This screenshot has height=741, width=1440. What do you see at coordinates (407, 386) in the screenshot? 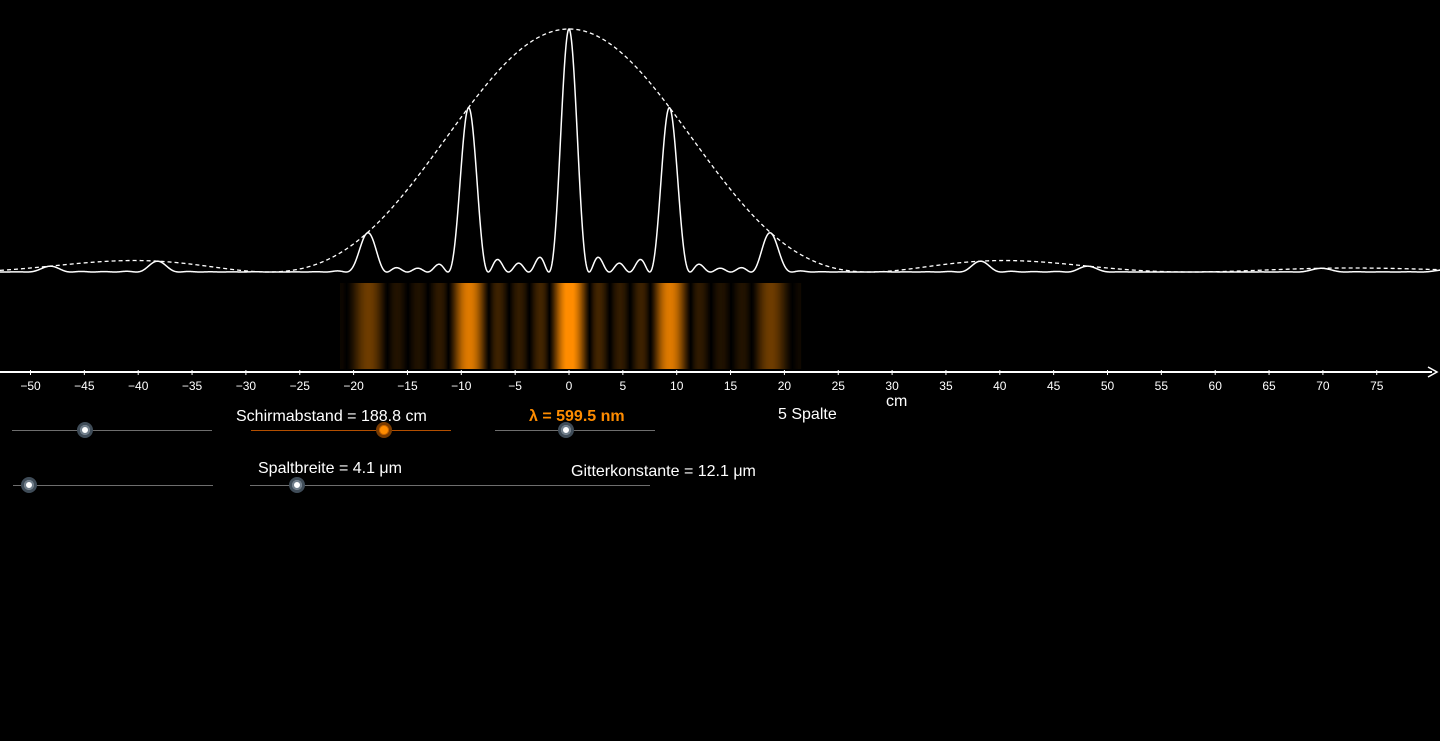
I see `x-tick-label: −15` at bounding box center [407, 386].